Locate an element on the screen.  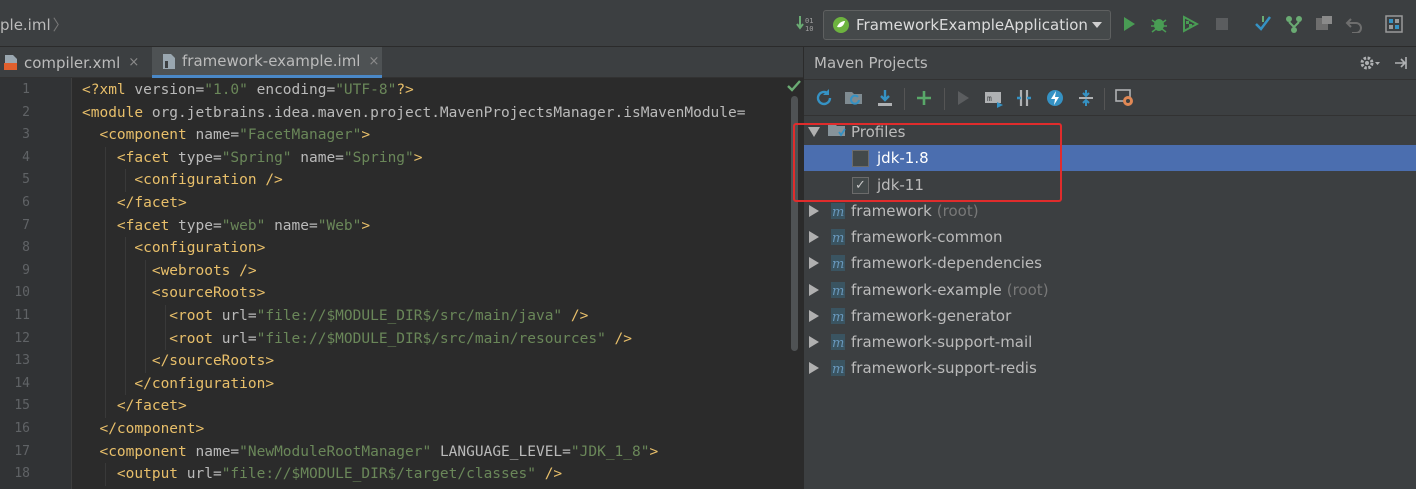
tab-framework-example-iml: framework-example.iml × is located at coordinates (267, 62).